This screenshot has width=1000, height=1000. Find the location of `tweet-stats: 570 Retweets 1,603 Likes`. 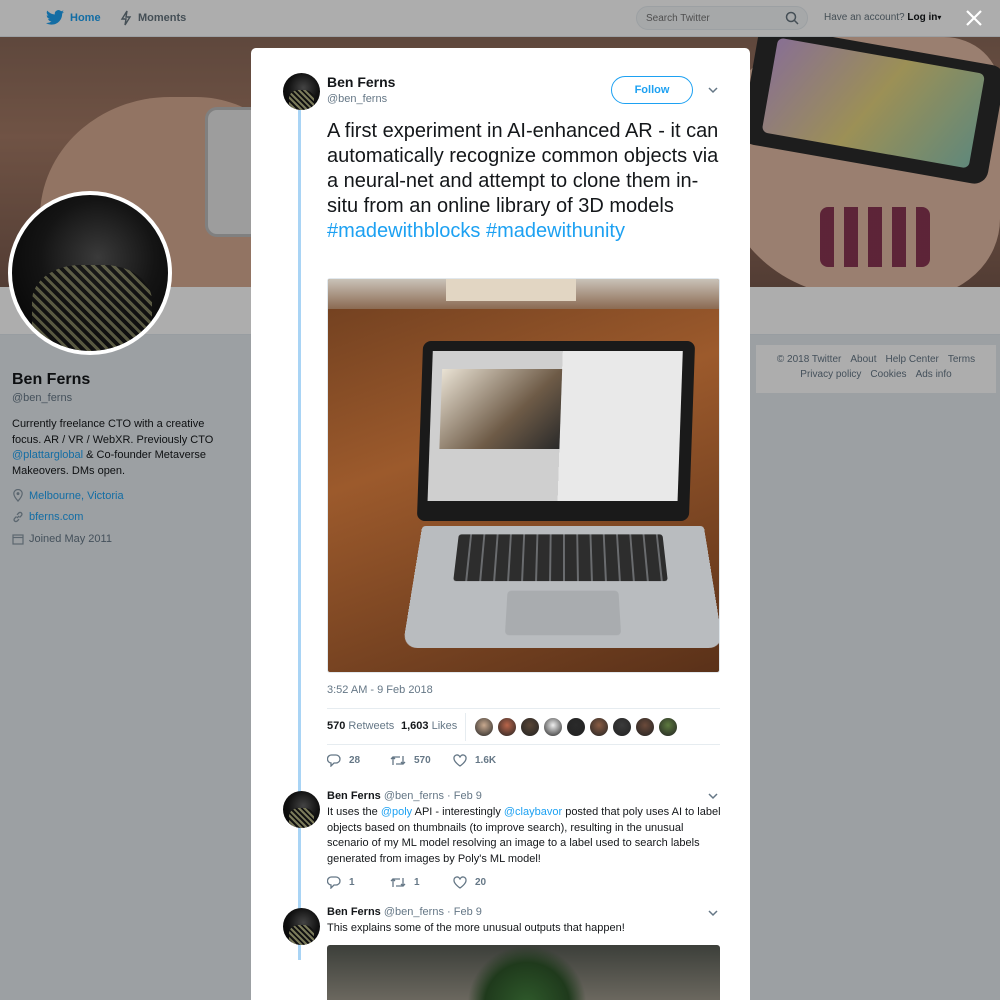

tweet-stats: 570 Retweets 1,603 Likes is located at coordinates (523, 726).